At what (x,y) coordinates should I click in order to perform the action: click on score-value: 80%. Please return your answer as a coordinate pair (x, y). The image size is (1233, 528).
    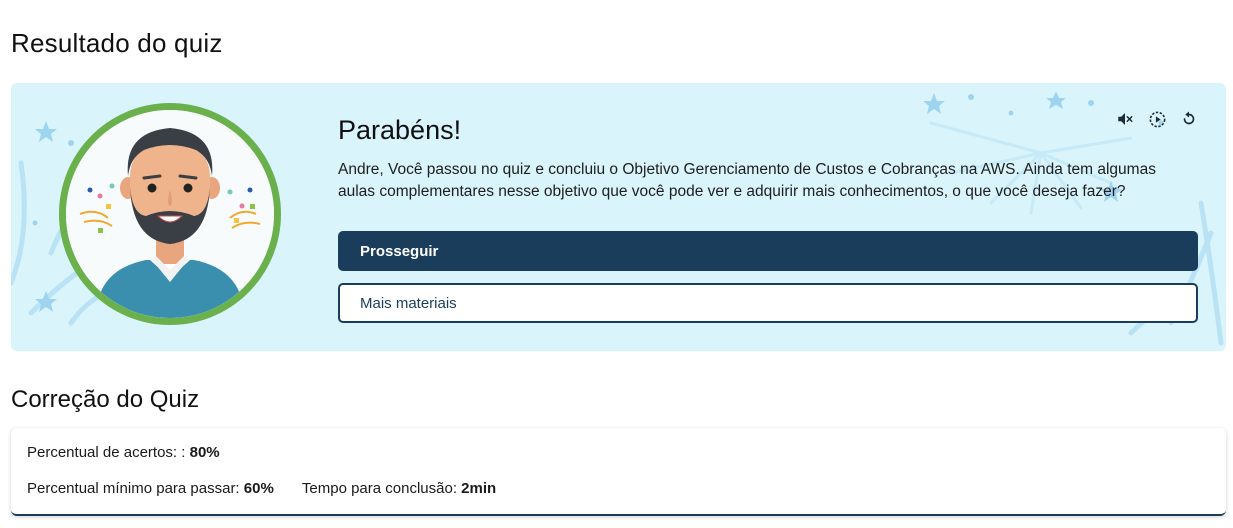
    Looking at the image, I should click on (204, 452).